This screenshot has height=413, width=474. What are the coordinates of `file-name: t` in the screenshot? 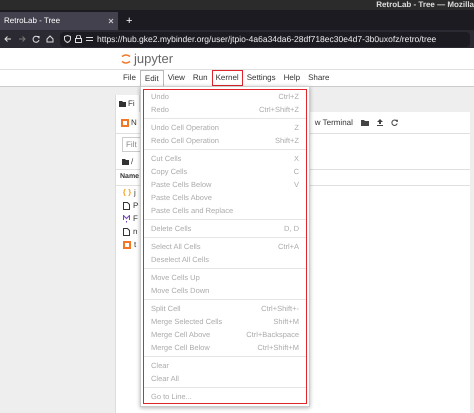 It's located at (135, 244).